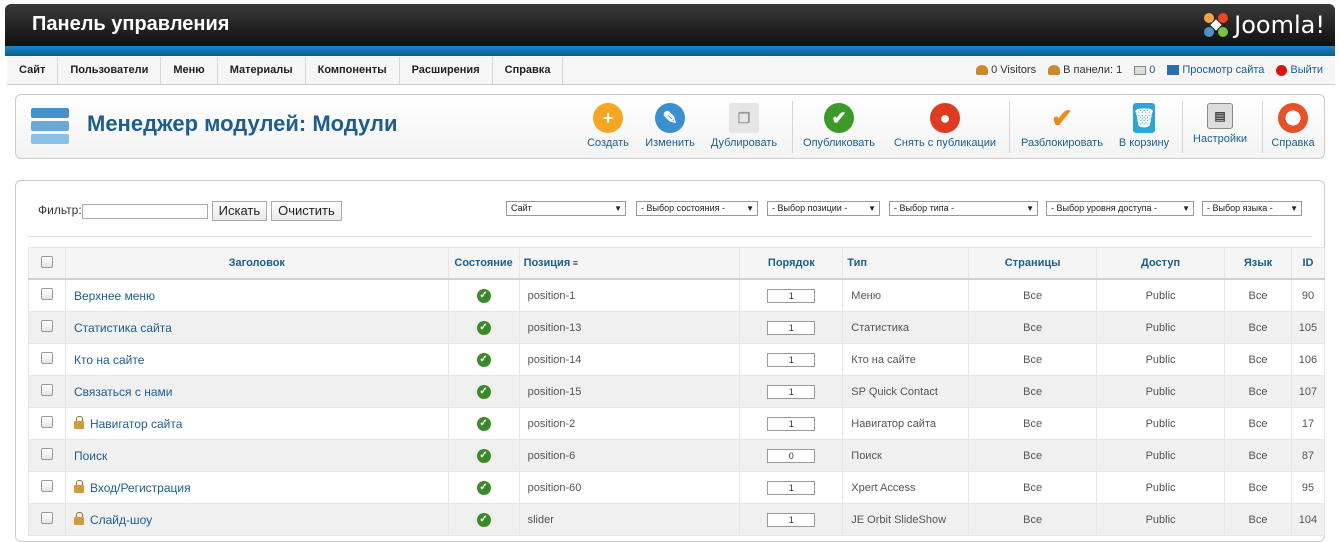  What do you see at coordinates (1252, 208) in the screenshot?
I see `language-select: - Выбор языка - ▼` at bounding box center [1252, 208].